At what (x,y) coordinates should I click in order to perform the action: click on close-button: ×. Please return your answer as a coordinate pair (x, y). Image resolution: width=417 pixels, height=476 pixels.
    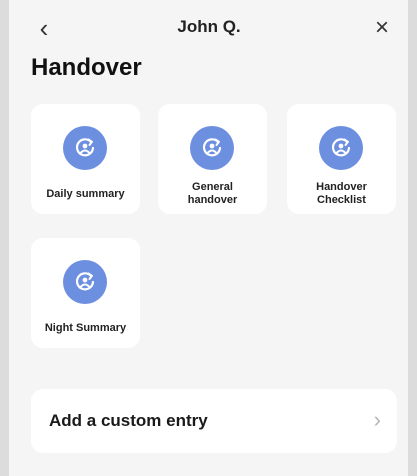
    Looking at the image, I should click on (382, 28).